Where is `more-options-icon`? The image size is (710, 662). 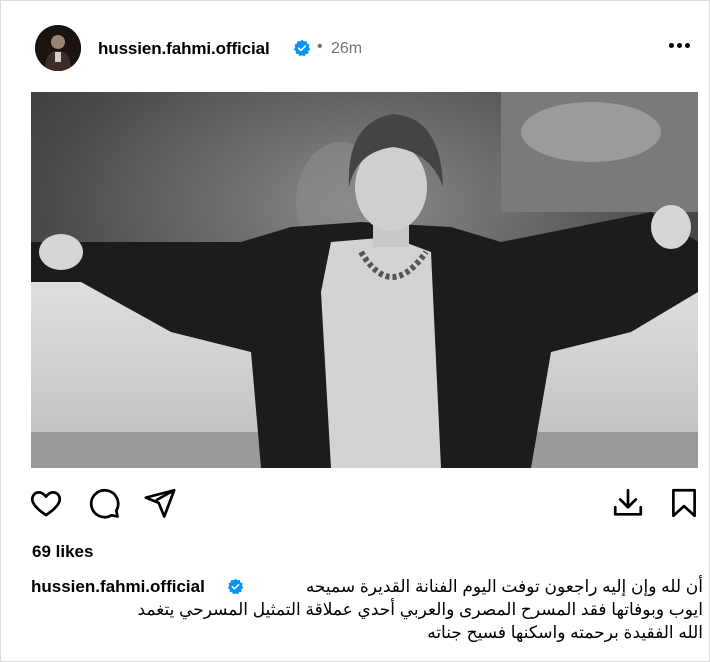
more-options-icon is located at coordinates (684, 45).